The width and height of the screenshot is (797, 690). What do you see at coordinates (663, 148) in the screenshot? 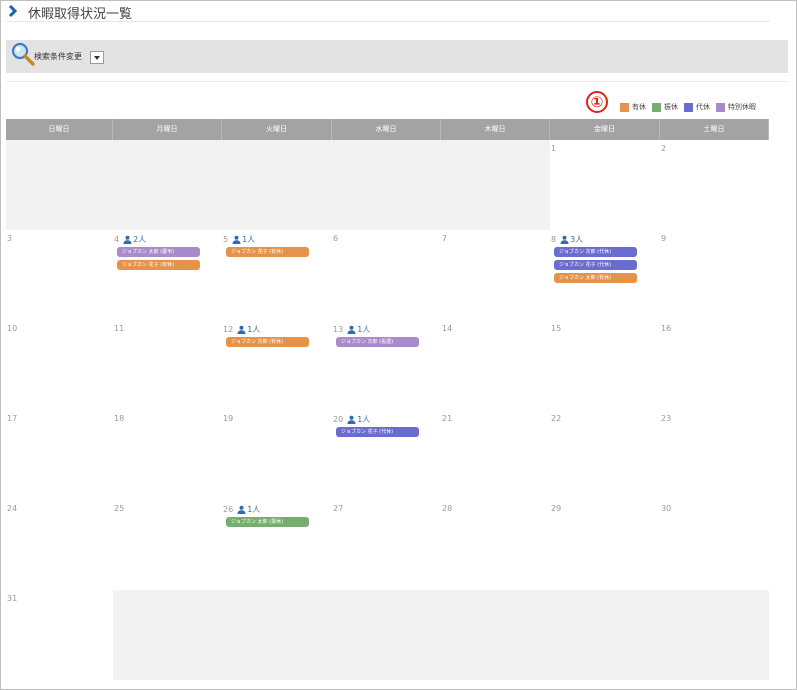
I see `day-number-label: 2` at bounding box center [663, 148].